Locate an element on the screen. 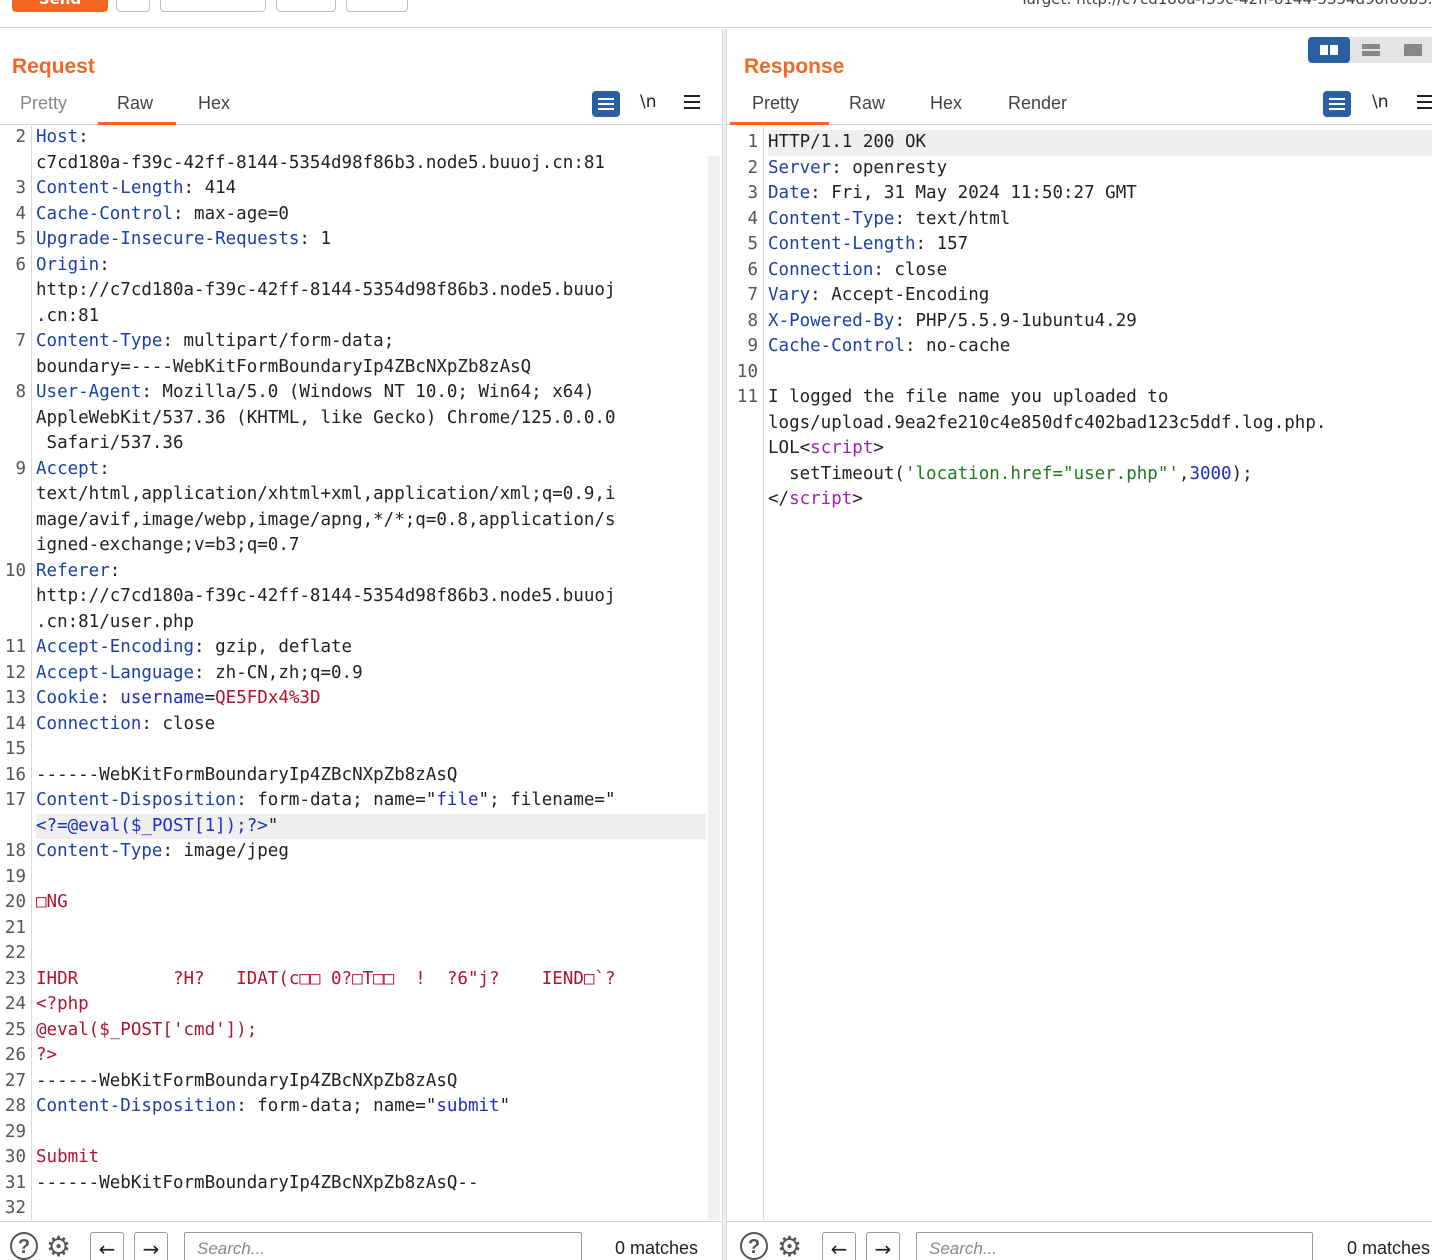  layout-stacked-icon is located at coordinates (1371, 50).